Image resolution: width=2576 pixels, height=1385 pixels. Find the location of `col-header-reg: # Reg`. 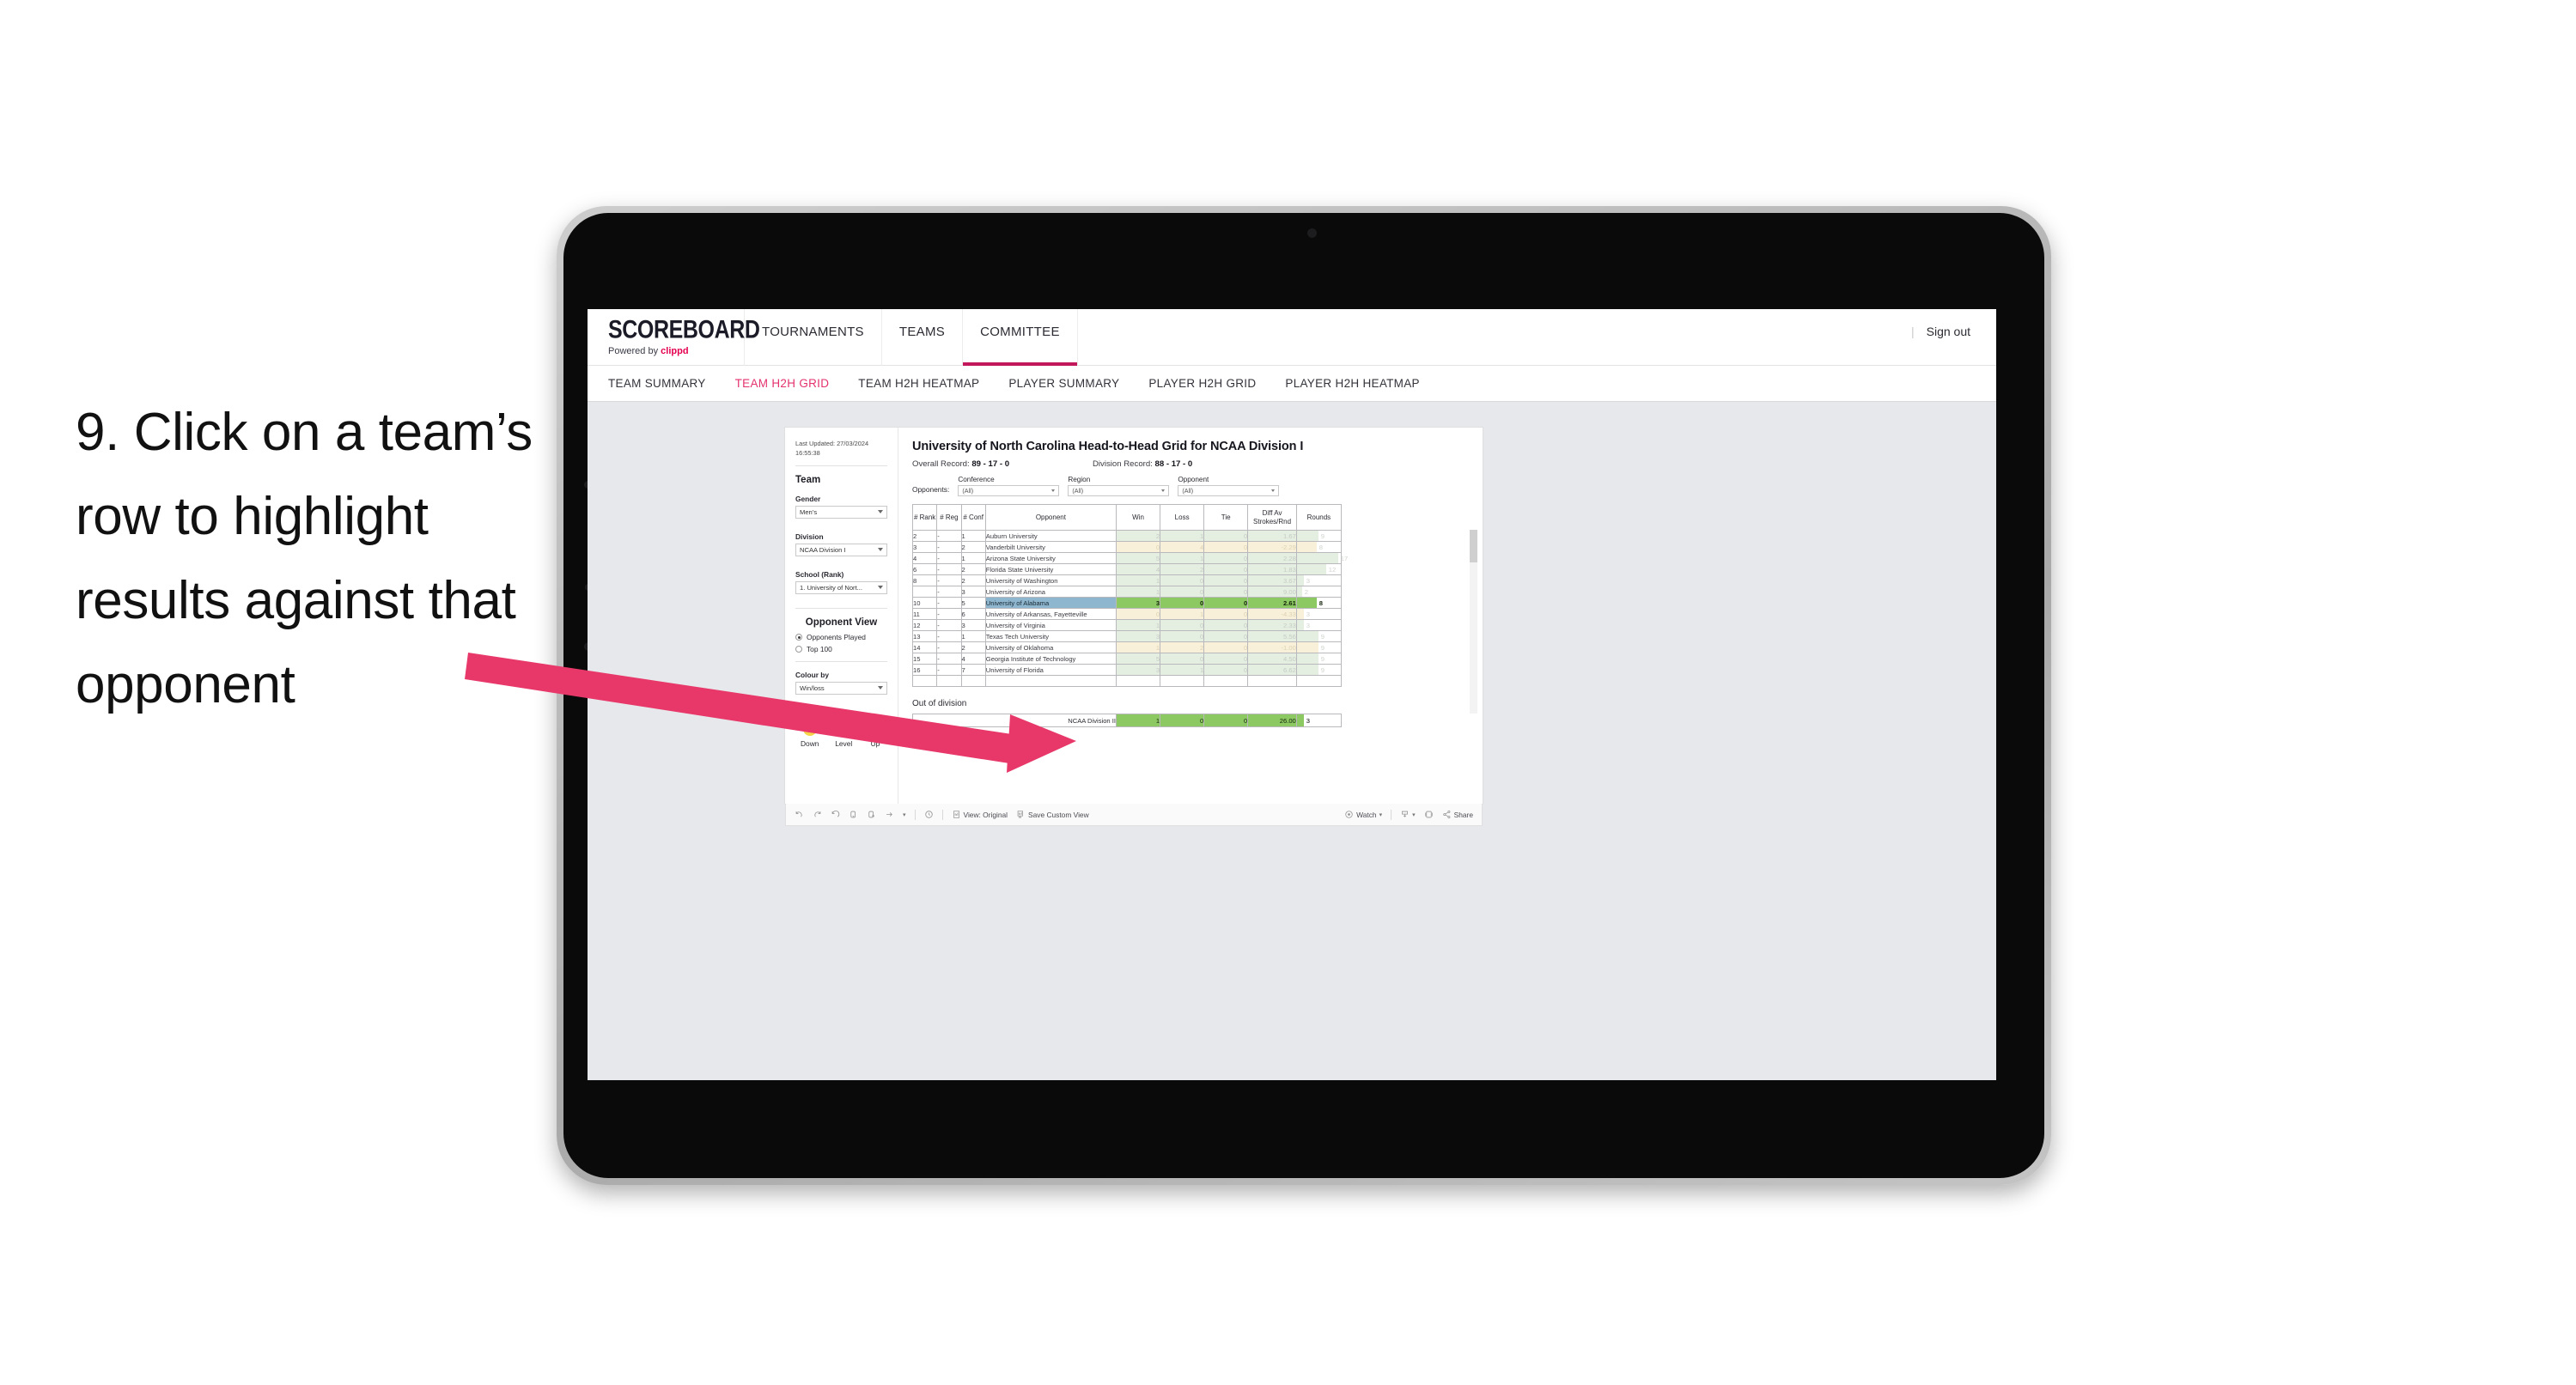

col-header-reg: # Reg is located at coordinates (949, 517).